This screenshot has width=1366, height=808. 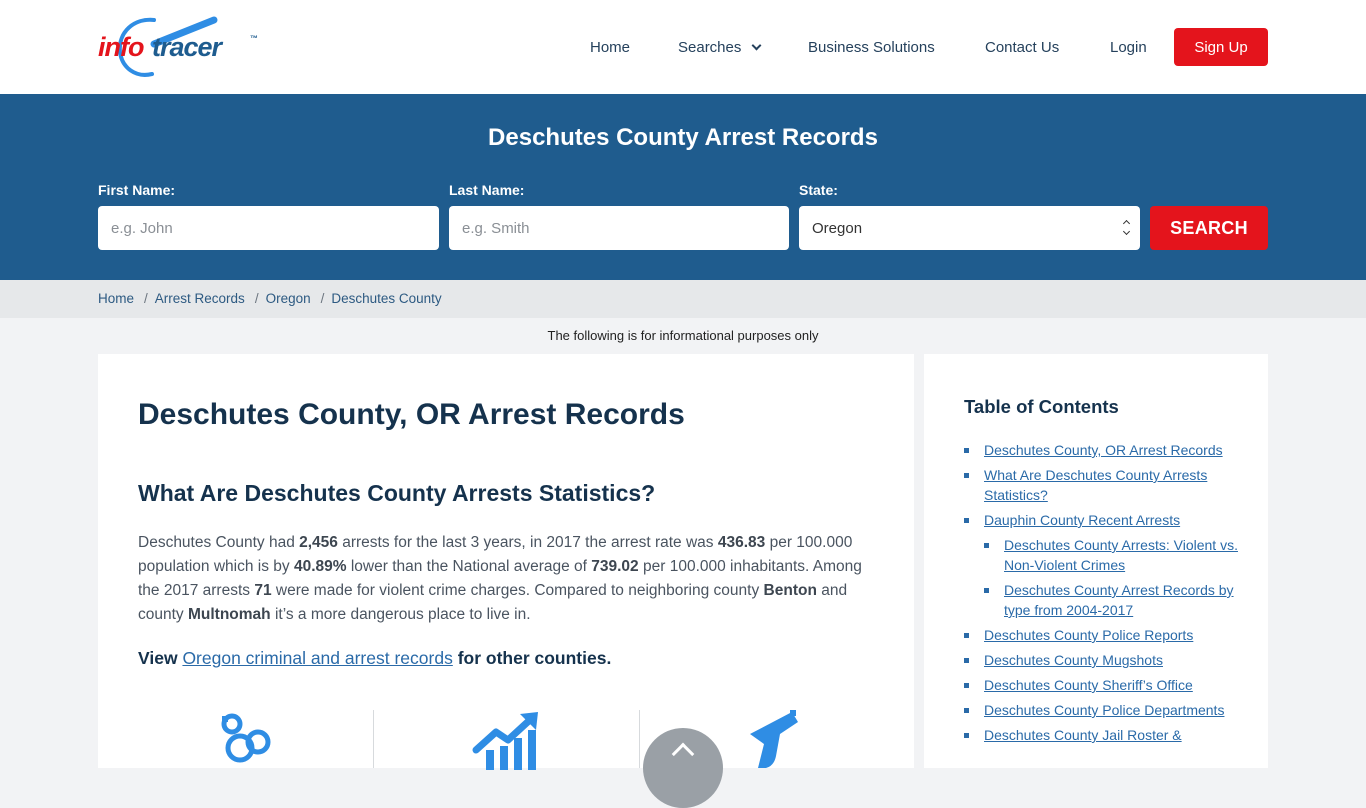 What do you see at coordinates (317, 658) in the screenshot?
I see `oregon-records-link: Oregon criminal and arrest records` at bounding box center [317, 658].